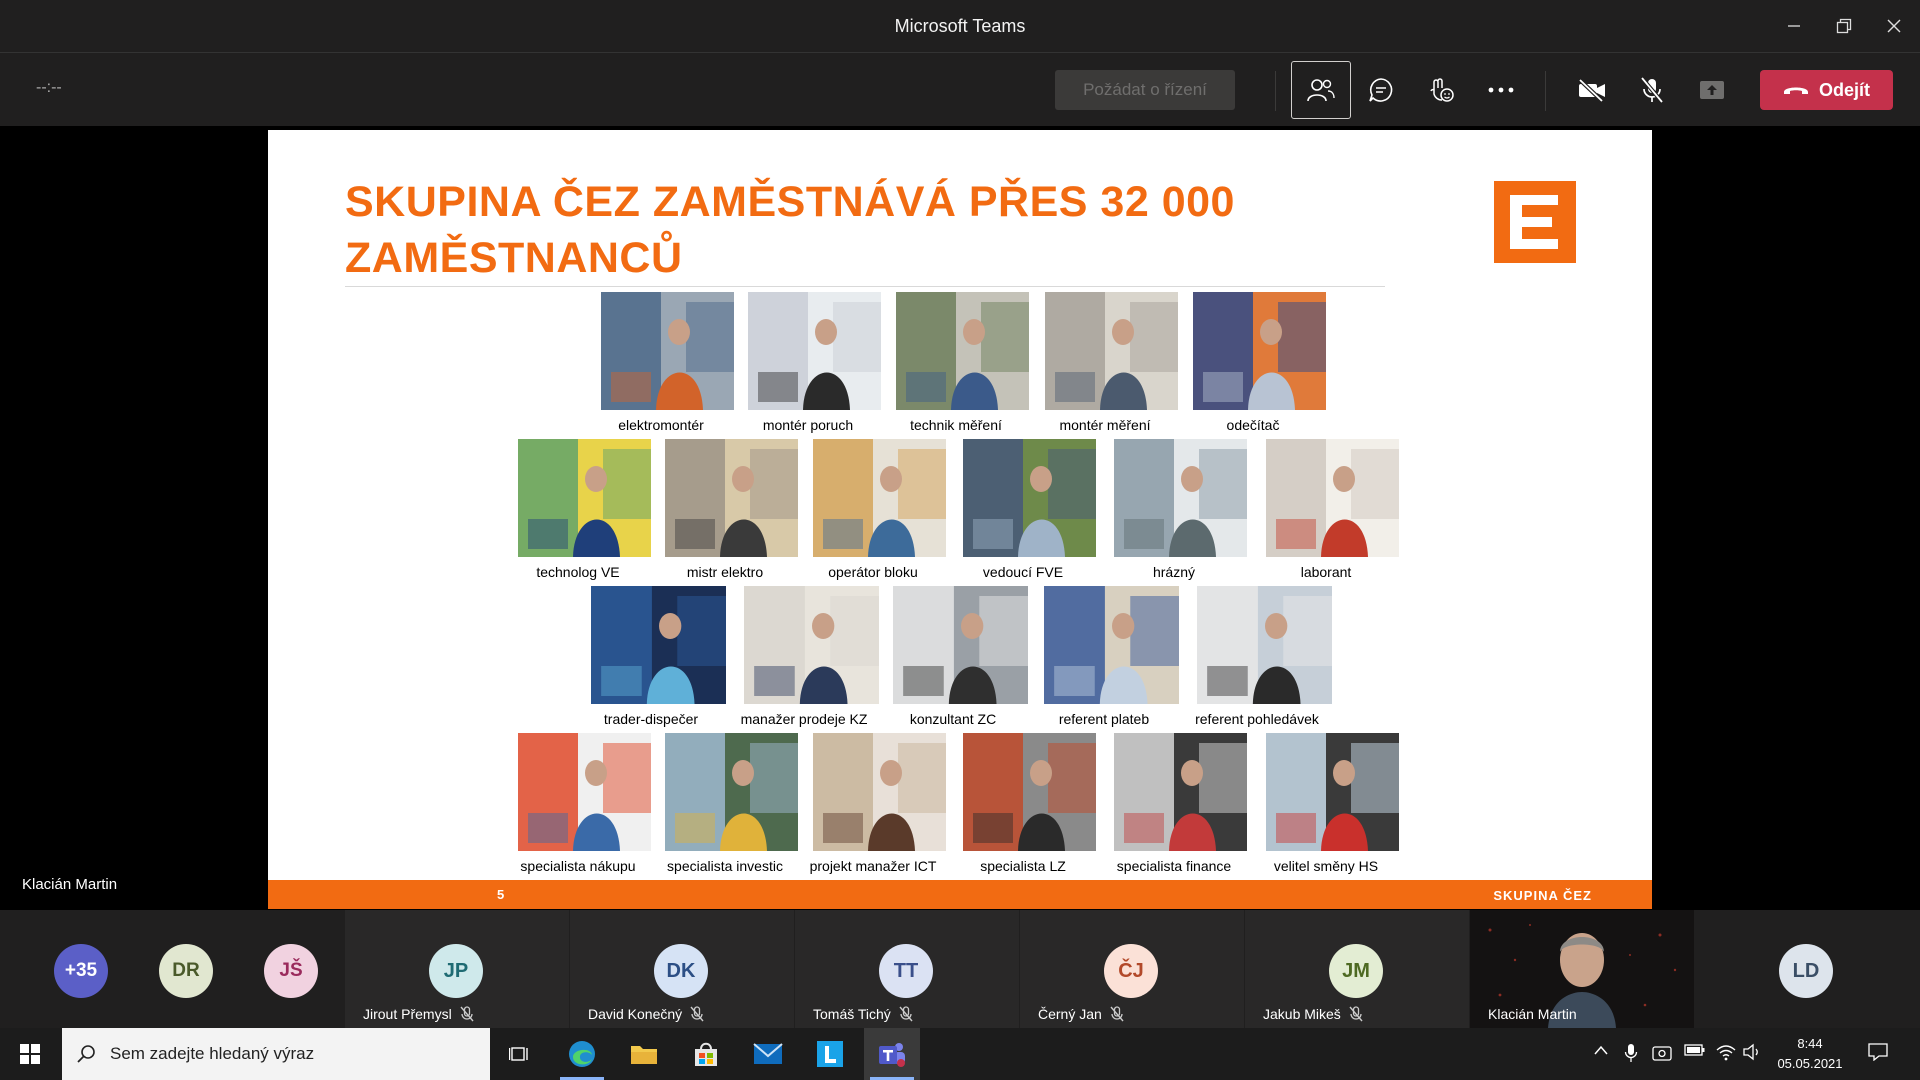  Describe the element at coordinates (1878, 1054) in the screenshot. I see `notification-center-button` at that location.